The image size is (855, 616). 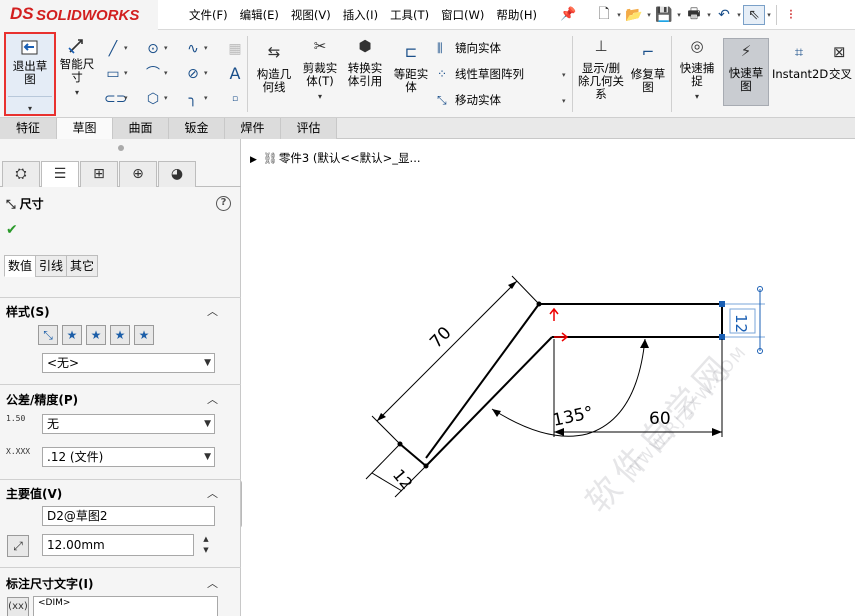 What do you see at coordinates (309, 128) in the screenshot?
I see `tab-evaluate: 评估` at bounding box center [309, 128].